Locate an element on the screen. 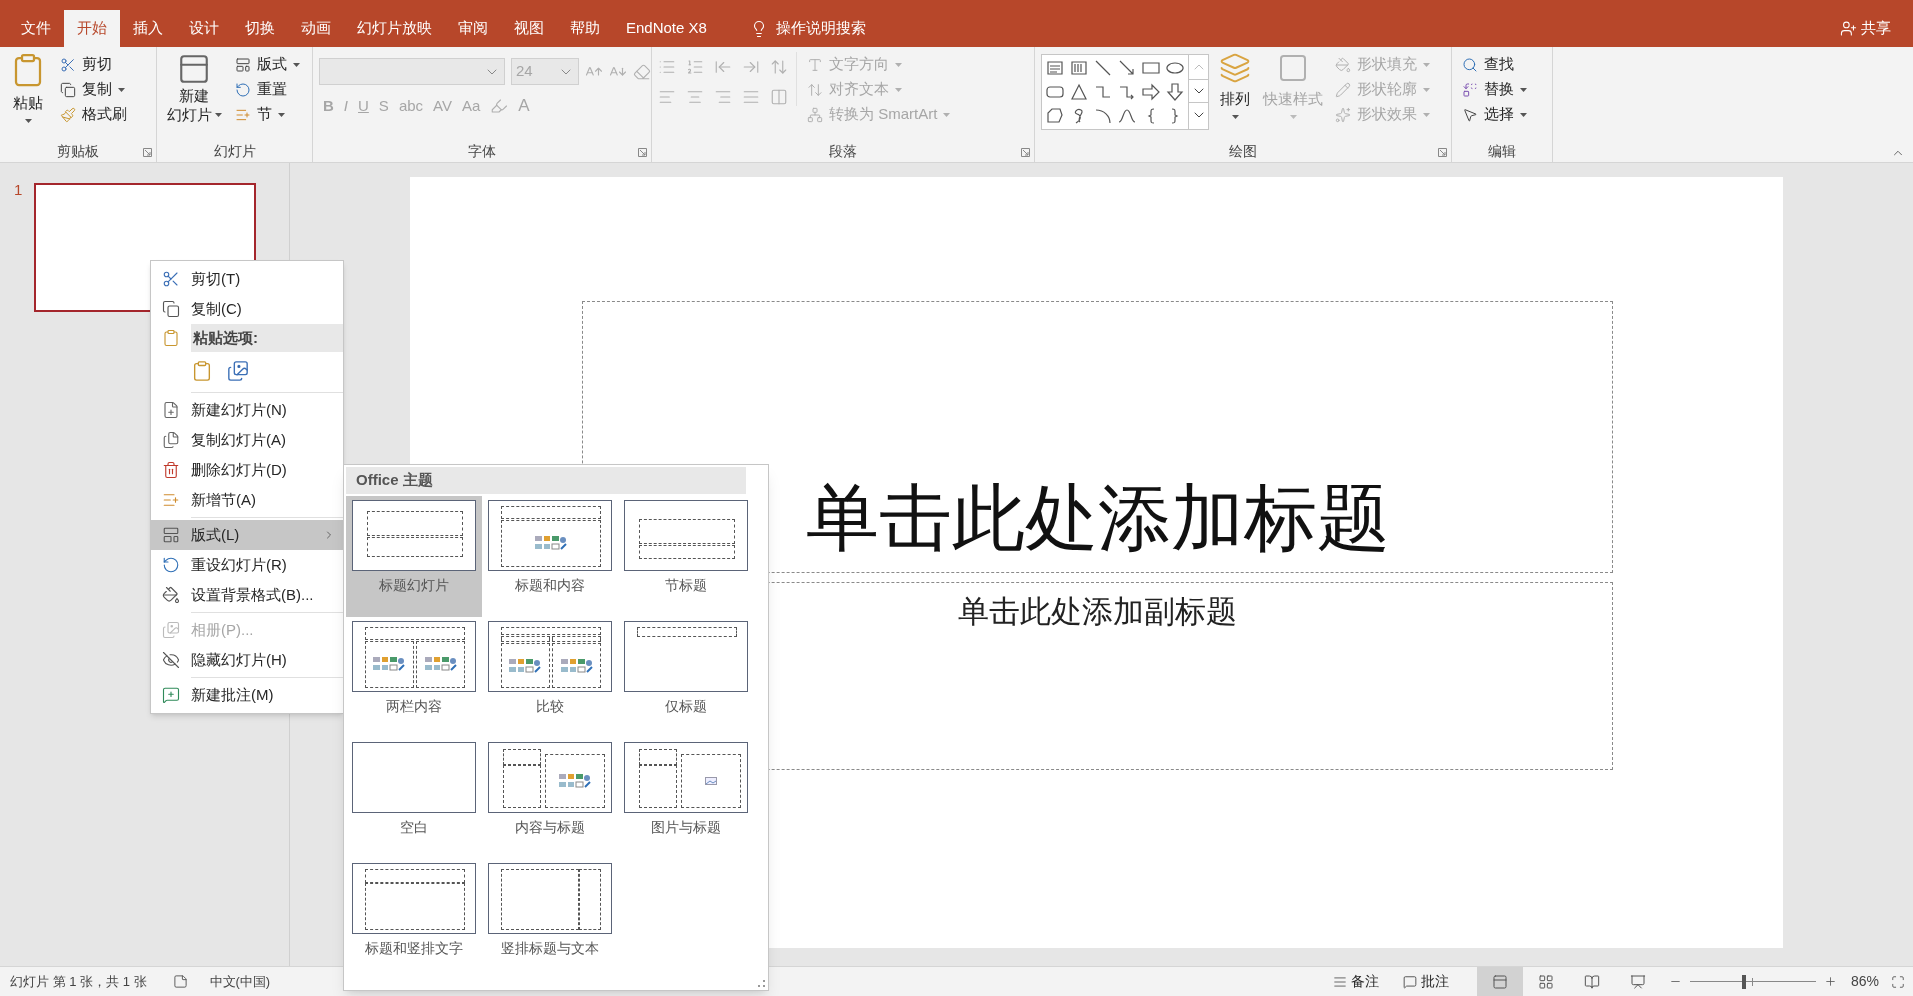  menu-item: 新建批注(M) is located at coordinates (247, 695).